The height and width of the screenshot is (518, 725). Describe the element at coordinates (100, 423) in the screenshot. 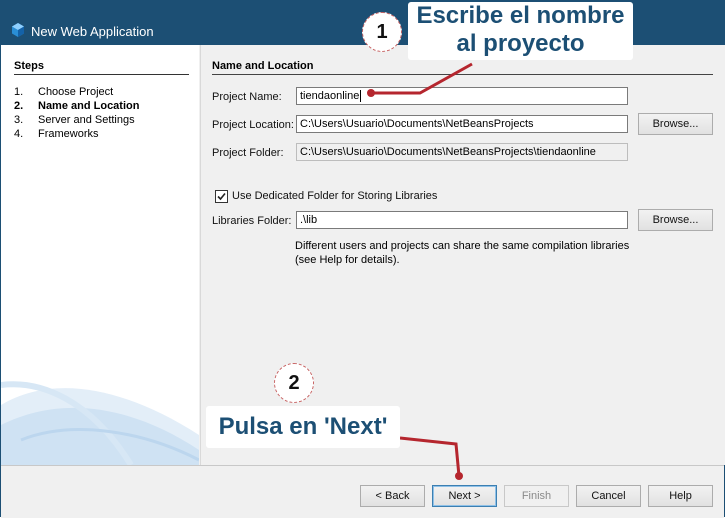

I see `decorative-swoosh` at that location.